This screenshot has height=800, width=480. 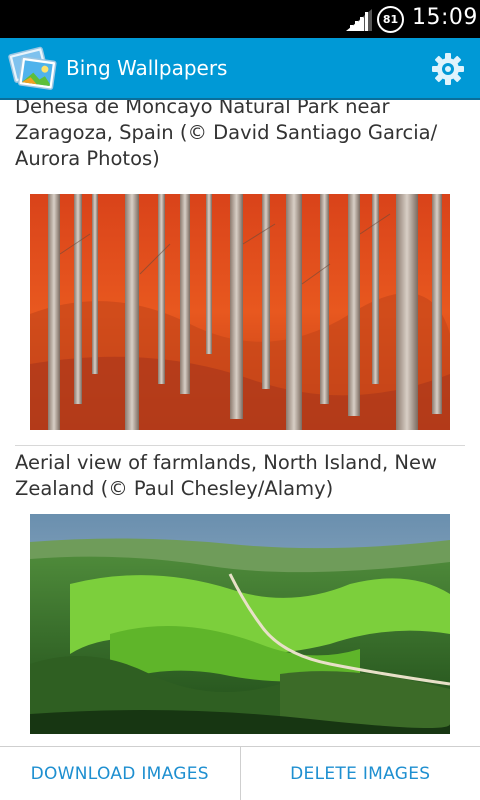 I want to click on bottom-action-bar: DOWNLOAD IMAGES DELETE IMAGES, so click(x=240, y=773).